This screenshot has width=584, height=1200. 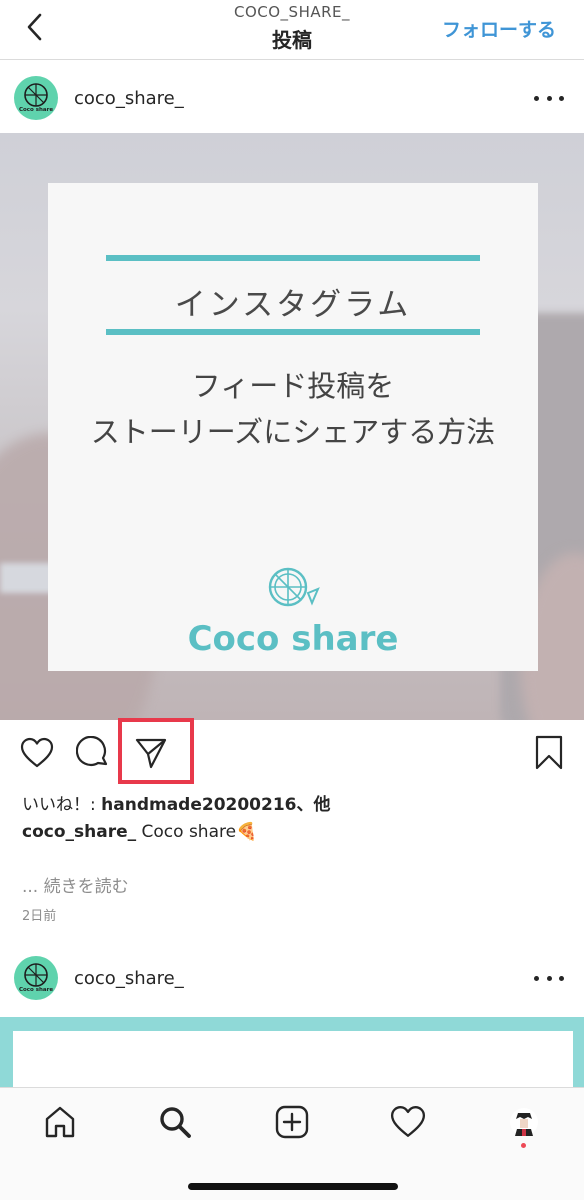 What do you see at coordinates (292, 1064) in the screenshot?
I see `next-post-image` at bounding box center [292, 1064].